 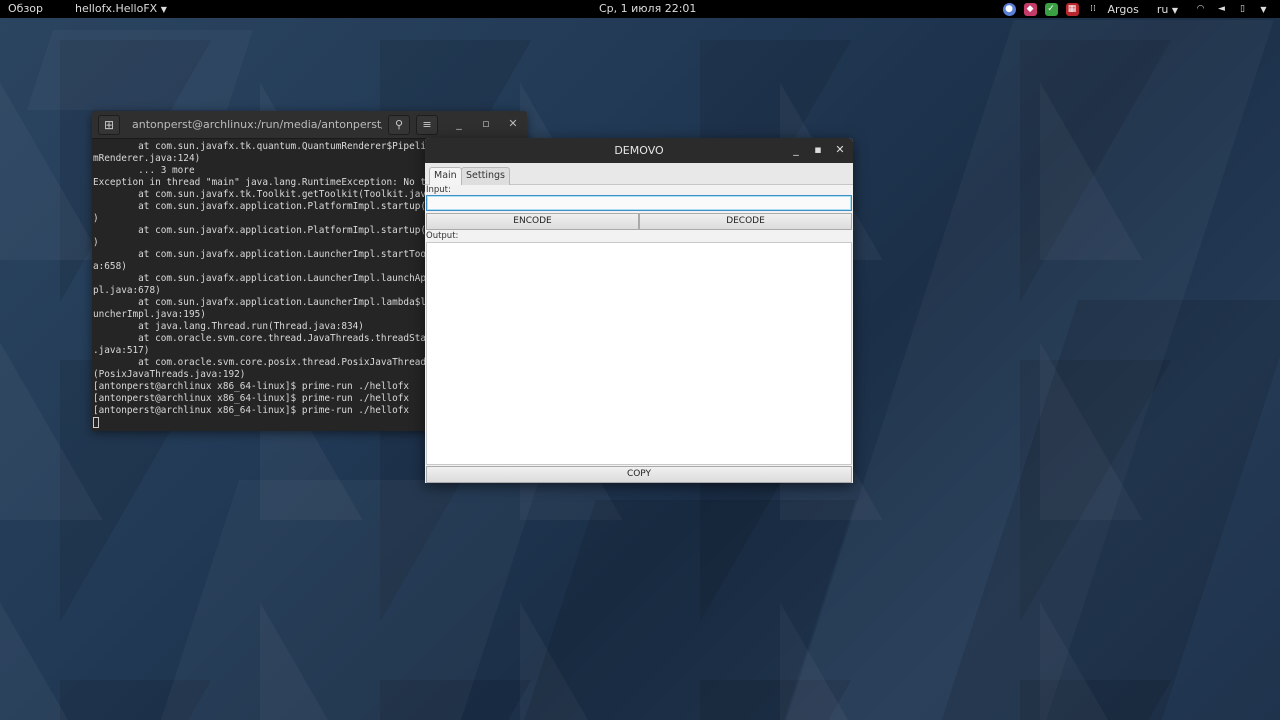 I want to click on search-icon: ⚲, so click(x=399, y=124).